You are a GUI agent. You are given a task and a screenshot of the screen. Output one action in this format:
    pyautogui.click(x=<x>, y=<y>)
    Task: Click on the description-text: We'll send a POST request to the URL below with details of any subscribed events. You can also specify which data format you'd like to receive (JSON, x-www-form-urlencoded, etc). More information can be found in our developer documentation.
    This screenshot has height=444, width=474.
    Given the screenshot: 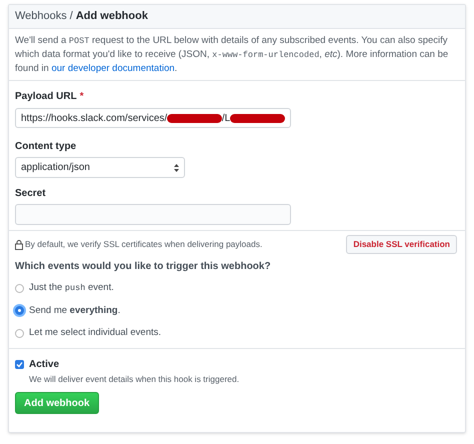 What is the action you would take?
    pyautogui.click(x=232, y=54)
    